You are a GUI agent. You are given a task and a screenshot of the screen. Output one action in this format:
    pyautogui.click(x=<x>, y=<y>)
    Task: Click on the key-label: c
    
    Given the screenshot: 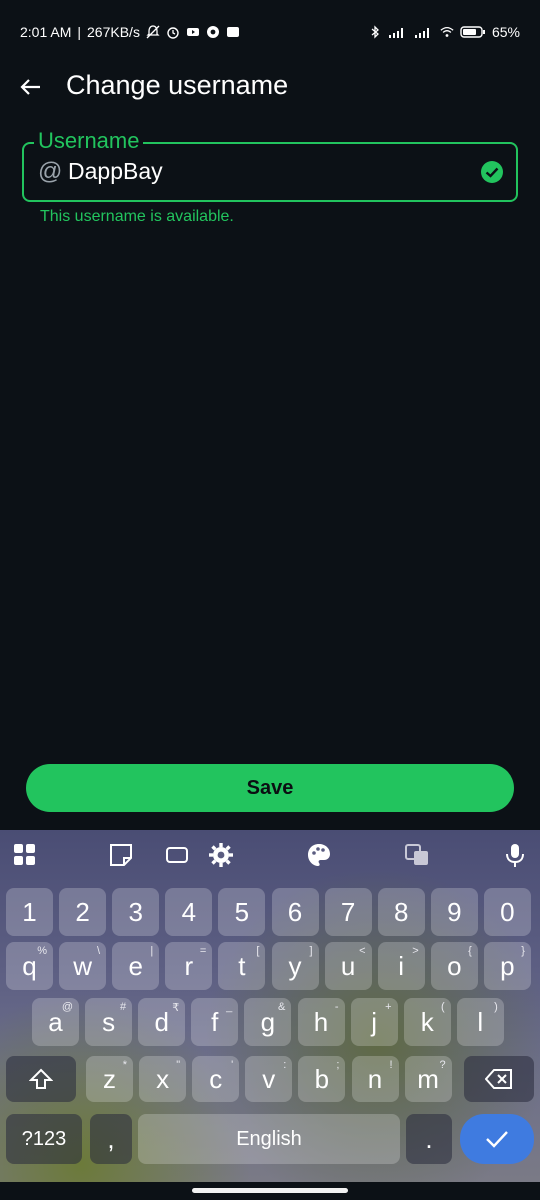 What is the action you would take?
    pyautogui.click(x=216, y=1078)
    